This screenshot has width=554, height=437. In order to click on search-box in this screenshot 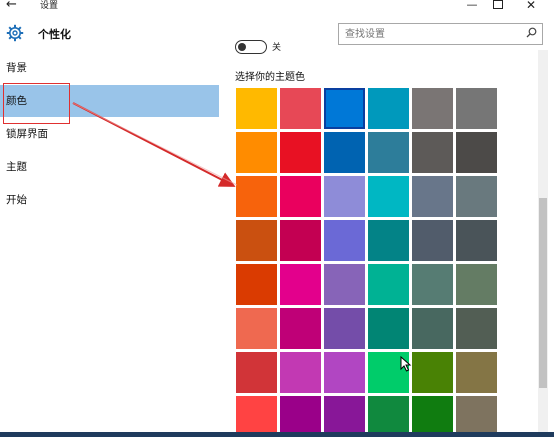, I will do `click(440, 34)`.